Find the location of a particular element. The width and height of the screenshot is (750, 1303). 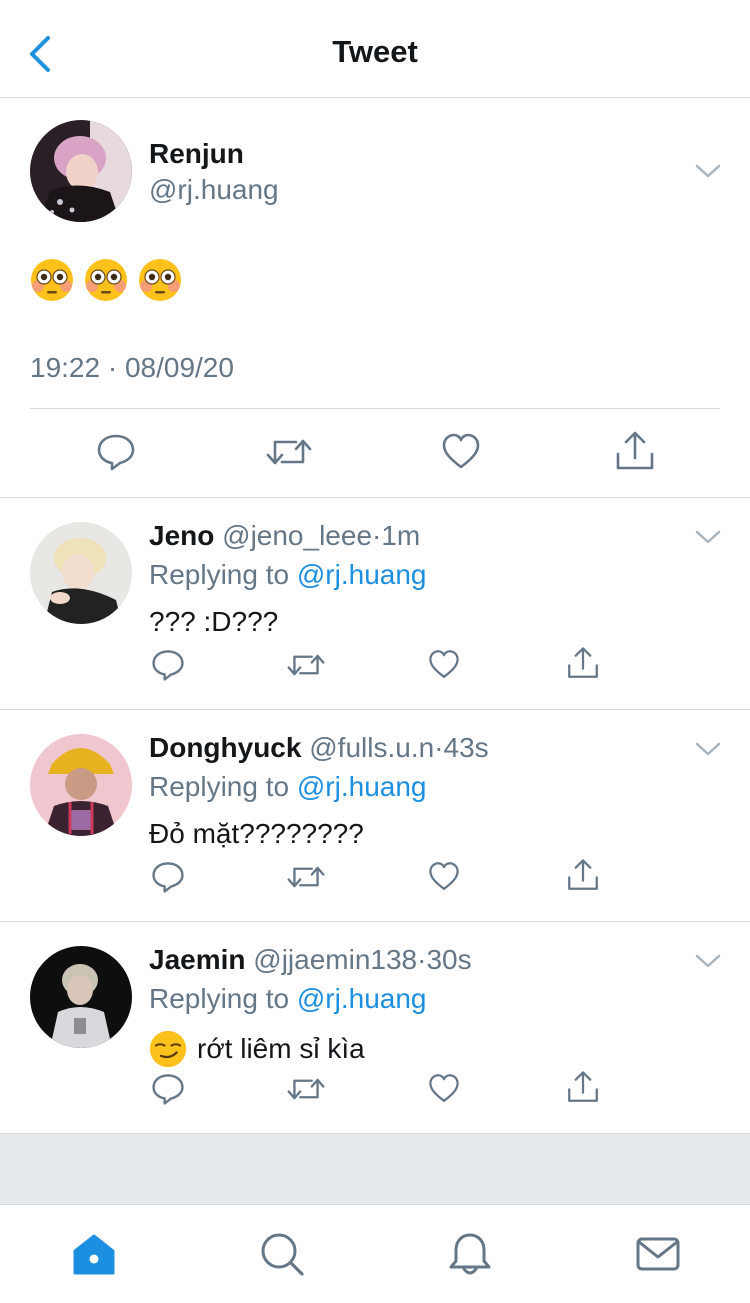

reply-header: Donghyuck @fulls.u.n·43s is located at coordinates (319, 748).